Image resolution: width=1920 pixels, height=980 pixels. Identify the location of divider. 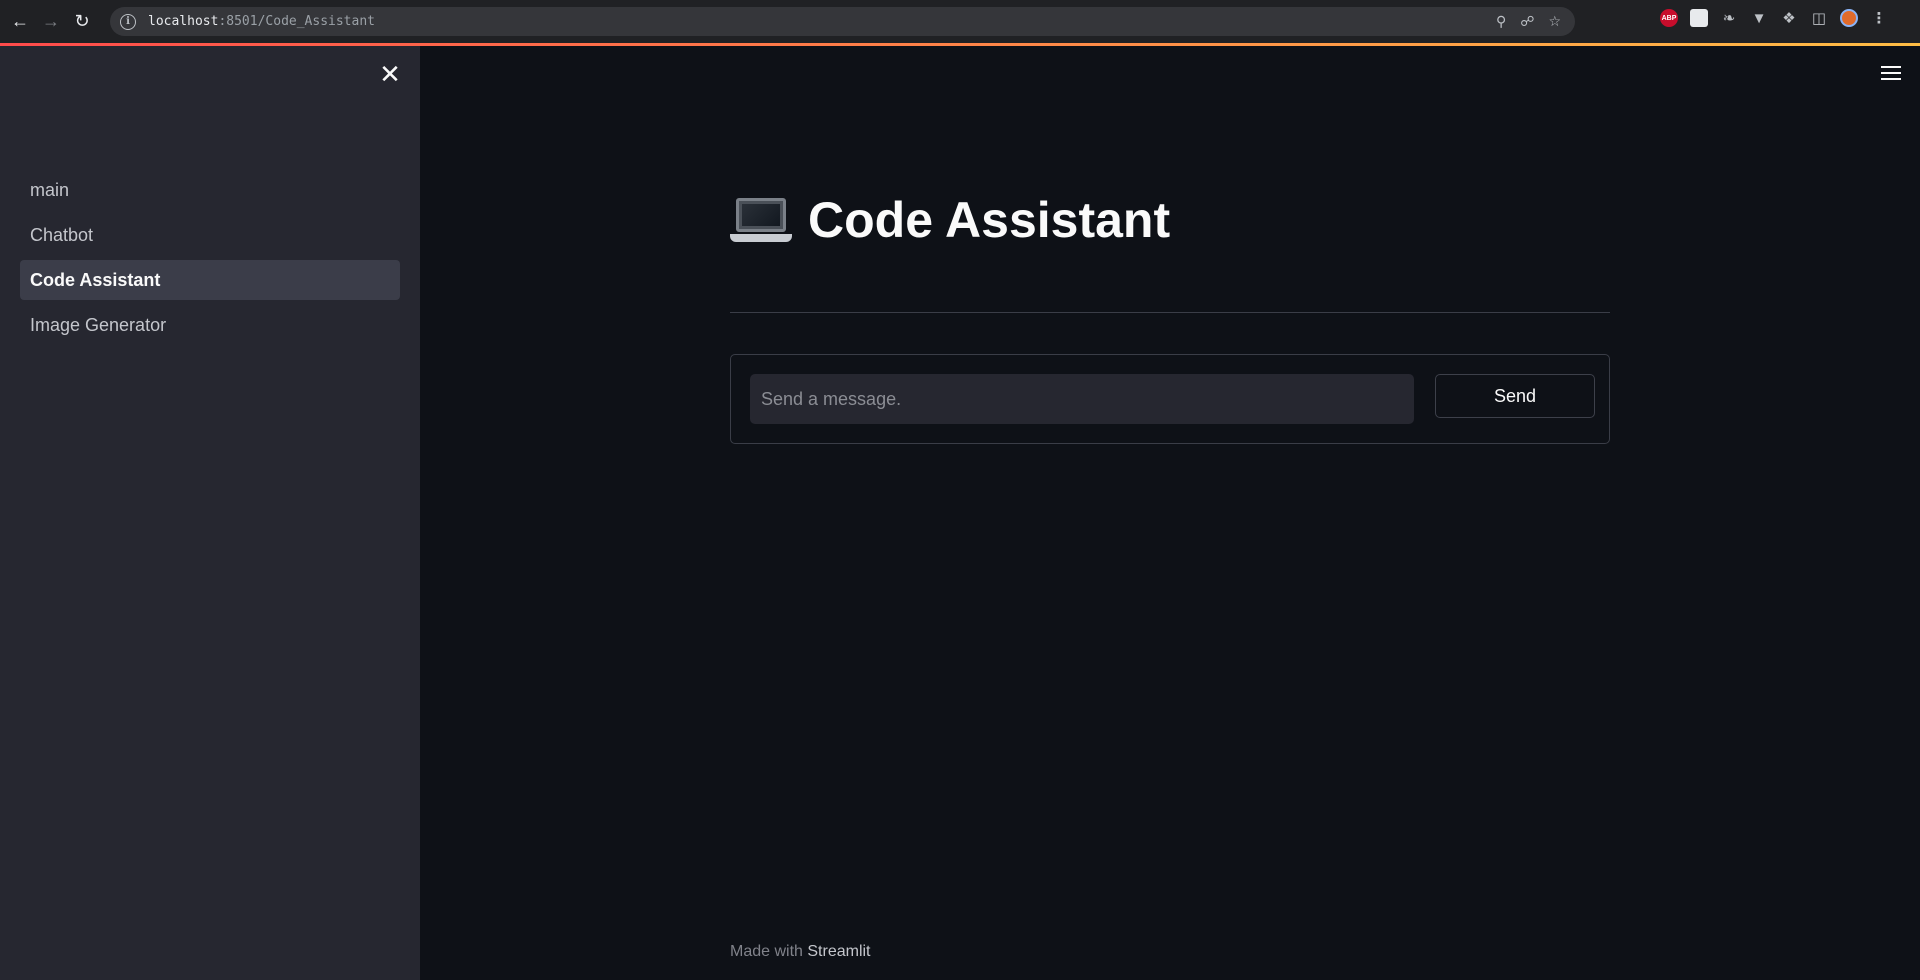
(1170, 312).